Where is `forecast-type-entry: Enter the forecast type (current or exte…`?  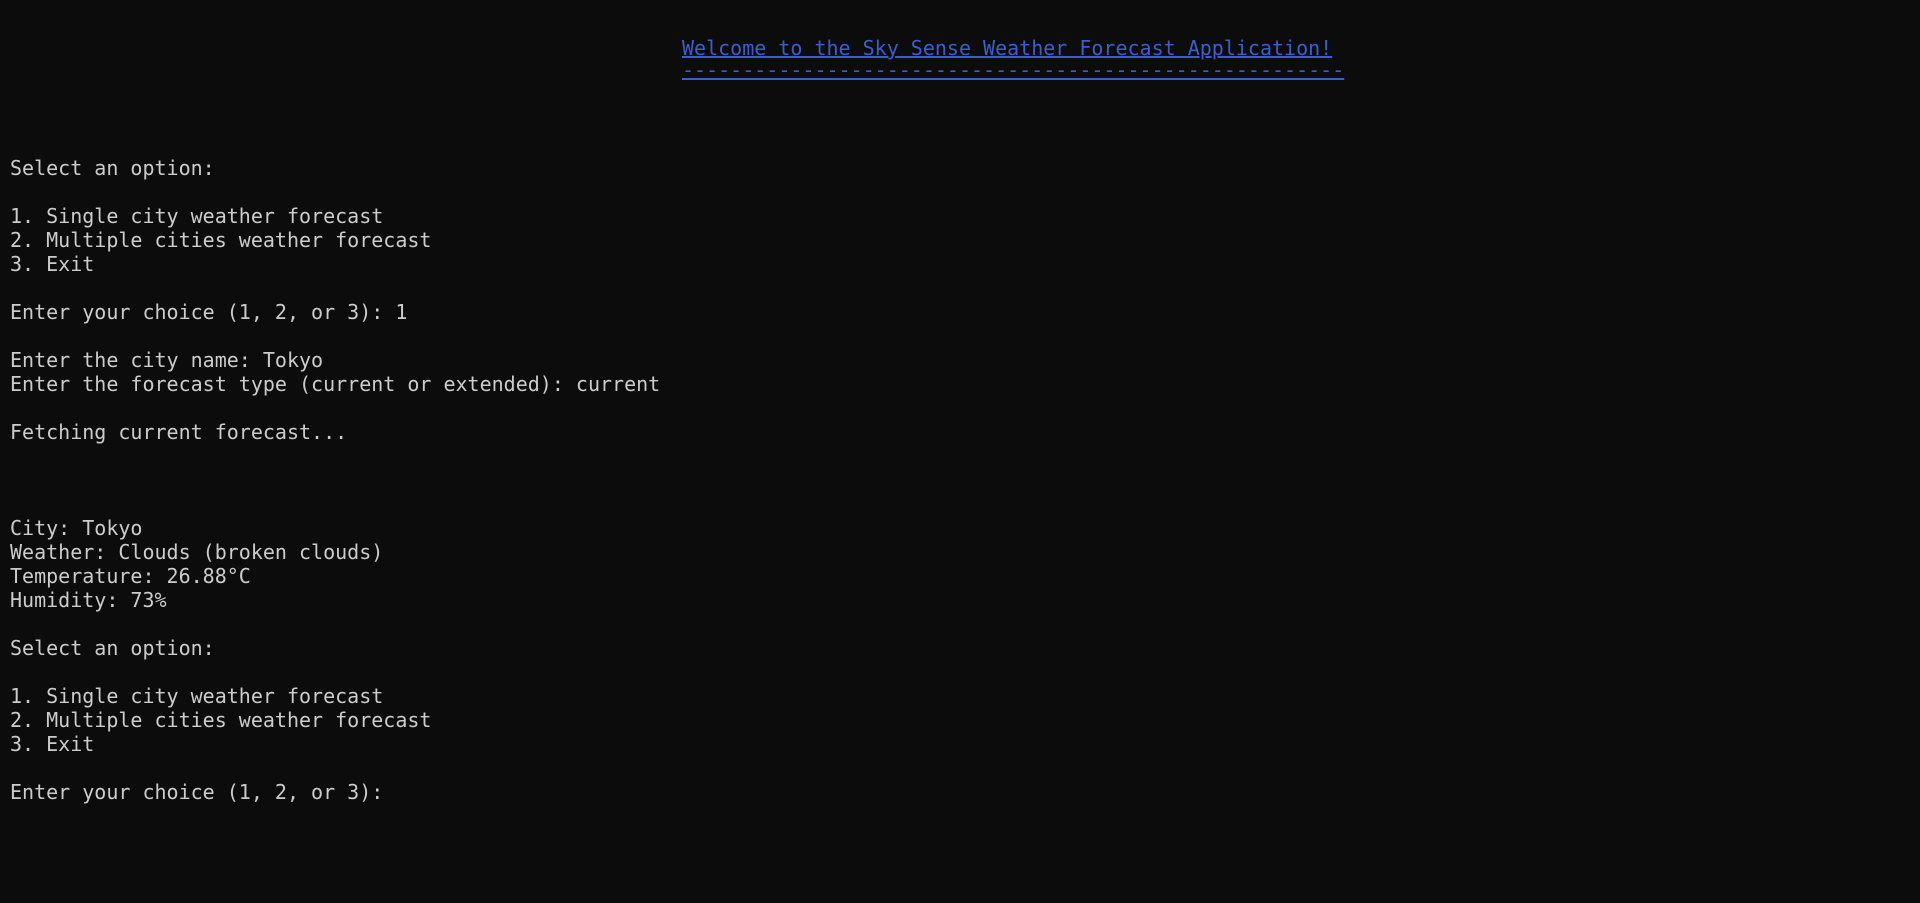
forecast-type-entry: Enter the forecast type (current or exte… is located at coordinates (335, 384).